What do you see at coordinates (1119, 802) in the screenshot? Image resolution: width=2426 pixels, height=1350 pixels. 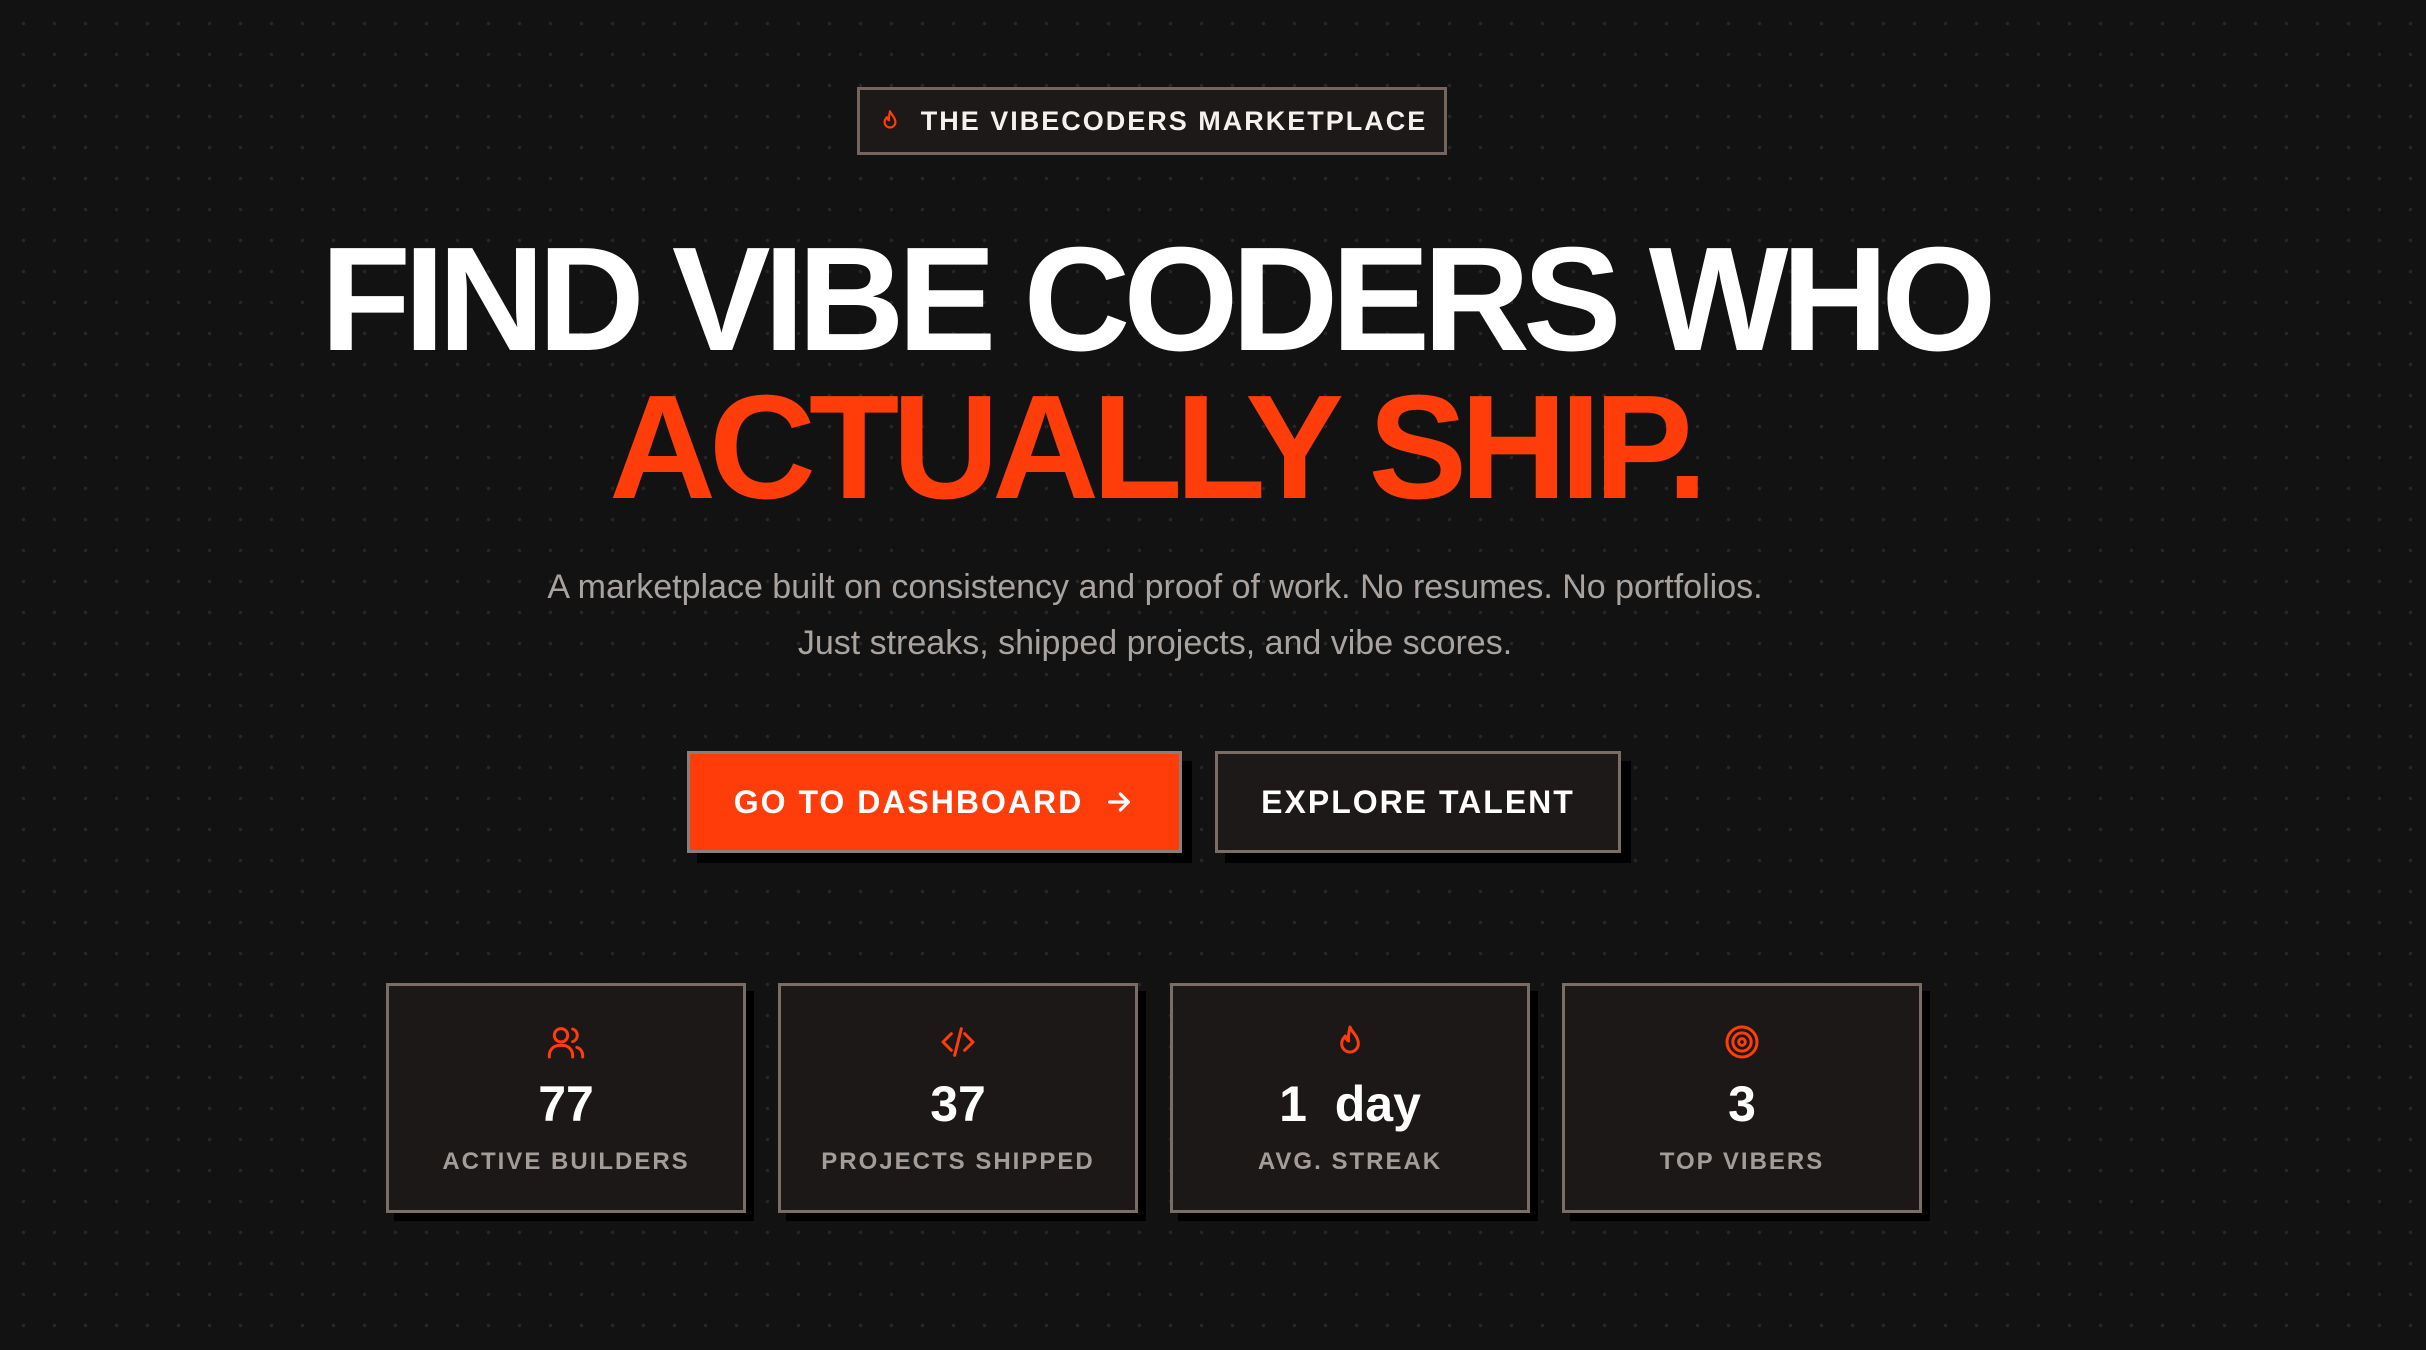 I see `arrow-right-icon` at bounding box center [1119, 802].